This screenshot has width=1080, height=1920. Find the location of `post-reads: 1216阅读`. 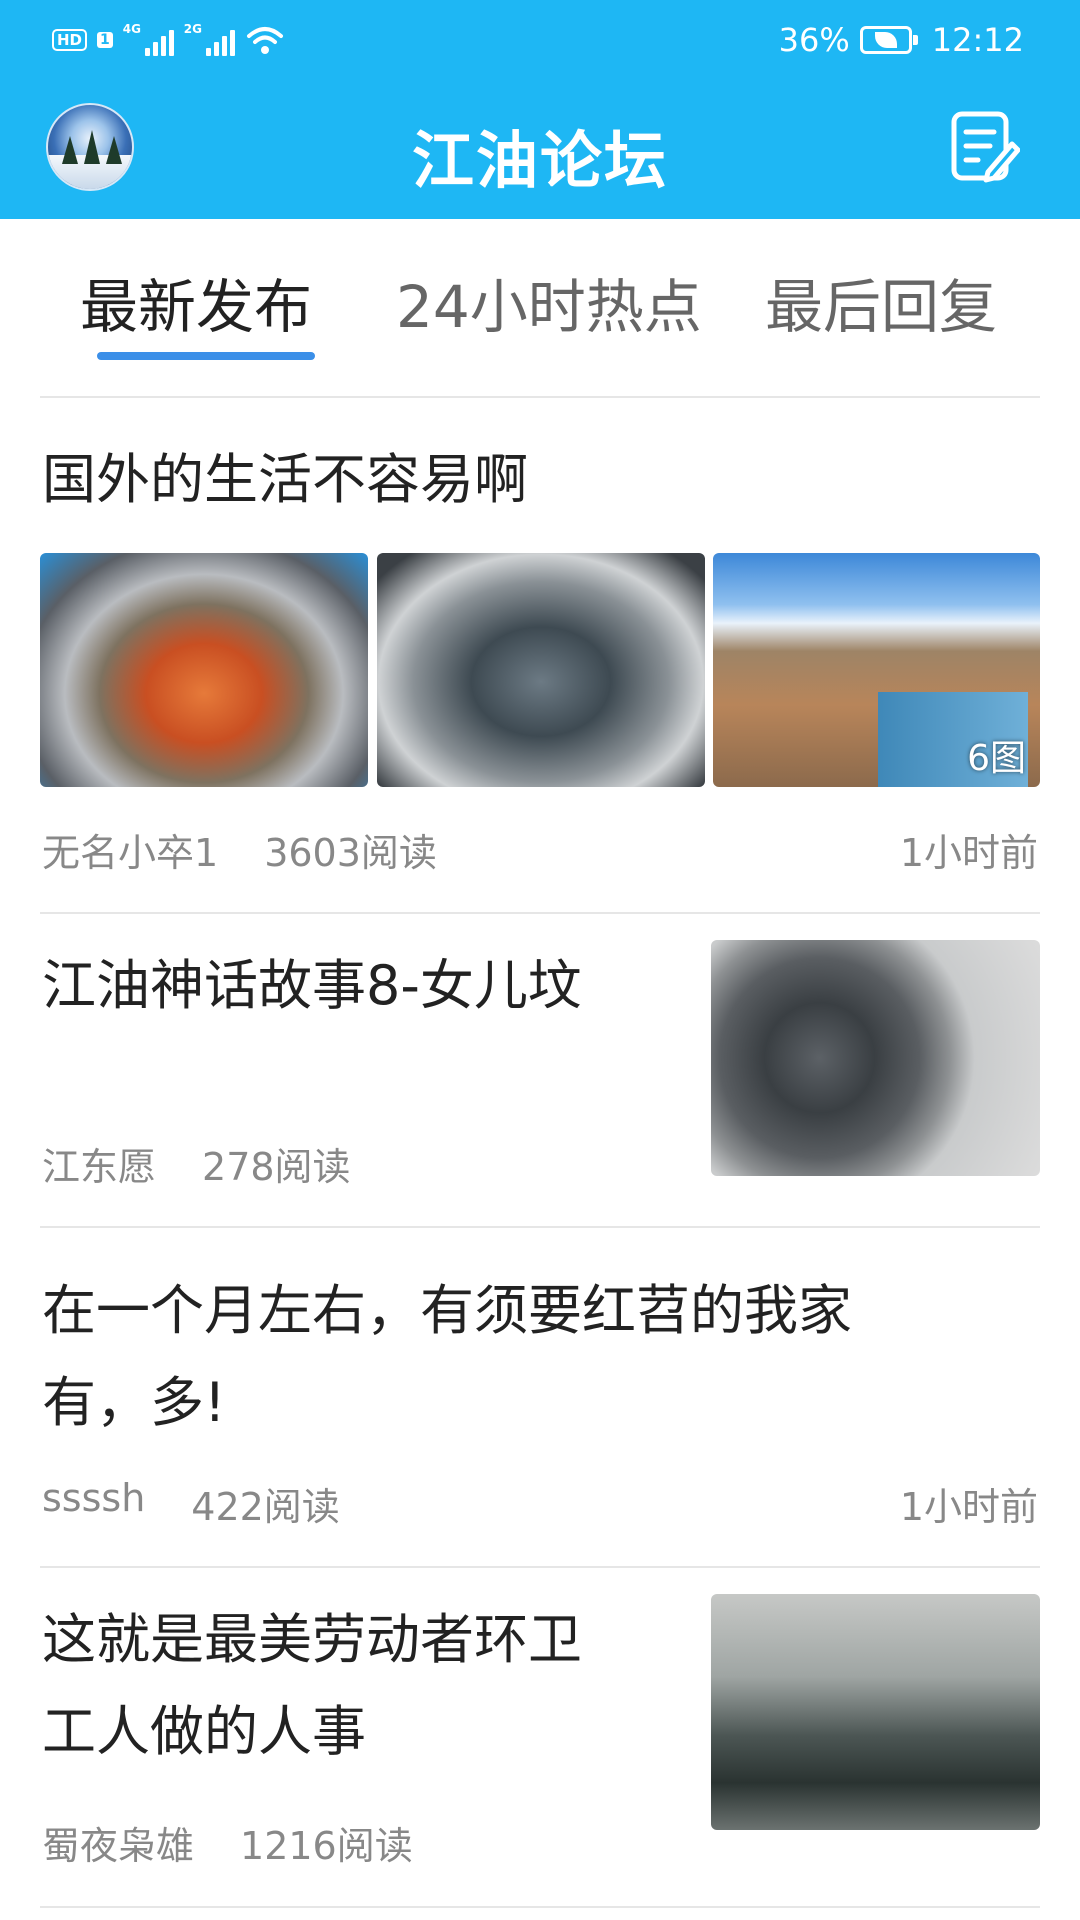

post-reads: 1216阅读 is located at coordinates (326, 1846).